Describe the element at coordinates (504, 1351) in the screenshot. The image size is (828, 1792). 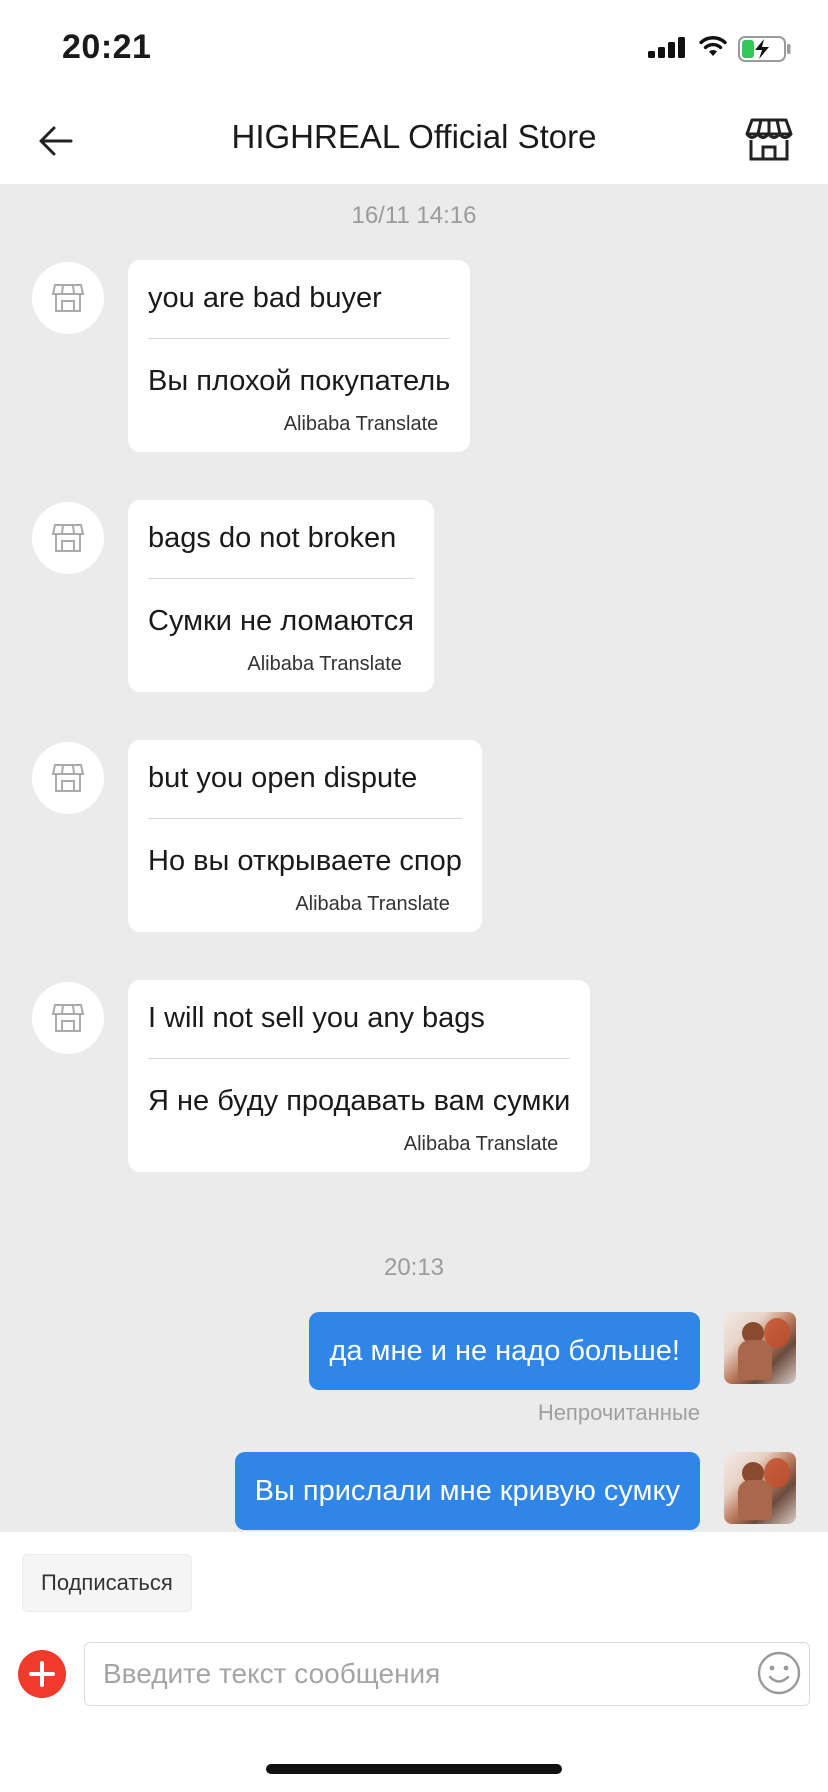
I see `outgoing-message: да мне и не надо больше!` at that location.